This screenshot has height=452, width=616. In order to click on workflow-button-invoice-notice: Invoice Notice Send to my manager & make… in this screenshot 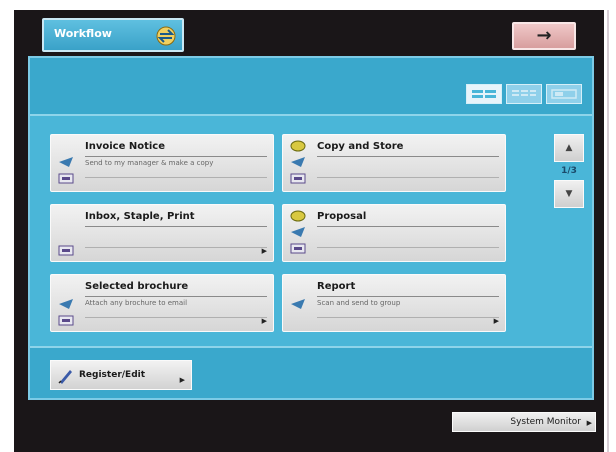, I will do `click(162, 163)`.